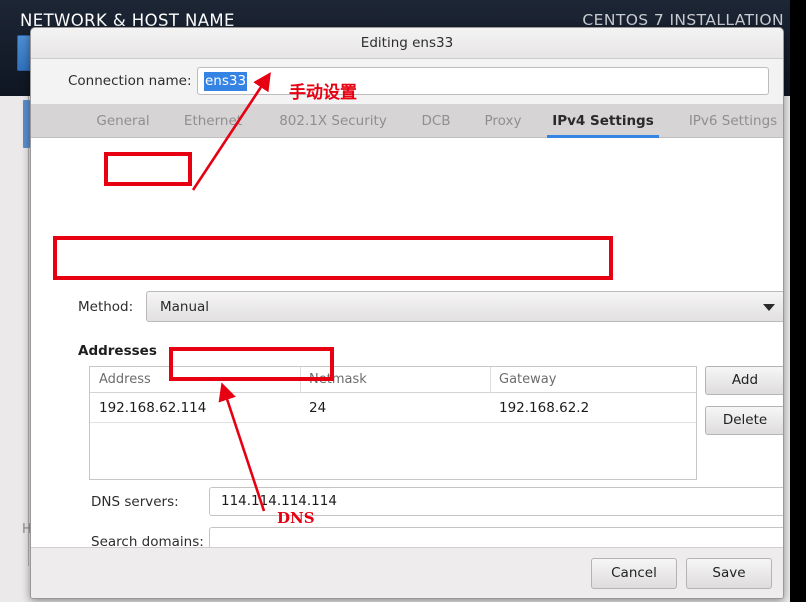 The image size is (806, 602). What do you see at coordinates (26, 124) in the screenshot?
I see `installer-selected-item-marker` at bounding box center [26, 124].